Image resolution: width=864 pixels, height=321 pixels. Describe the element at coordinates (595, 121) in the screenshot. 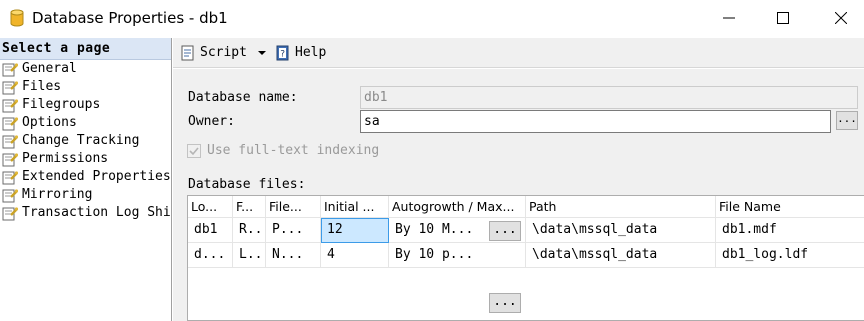

I see `owner-field: sa` at that location.